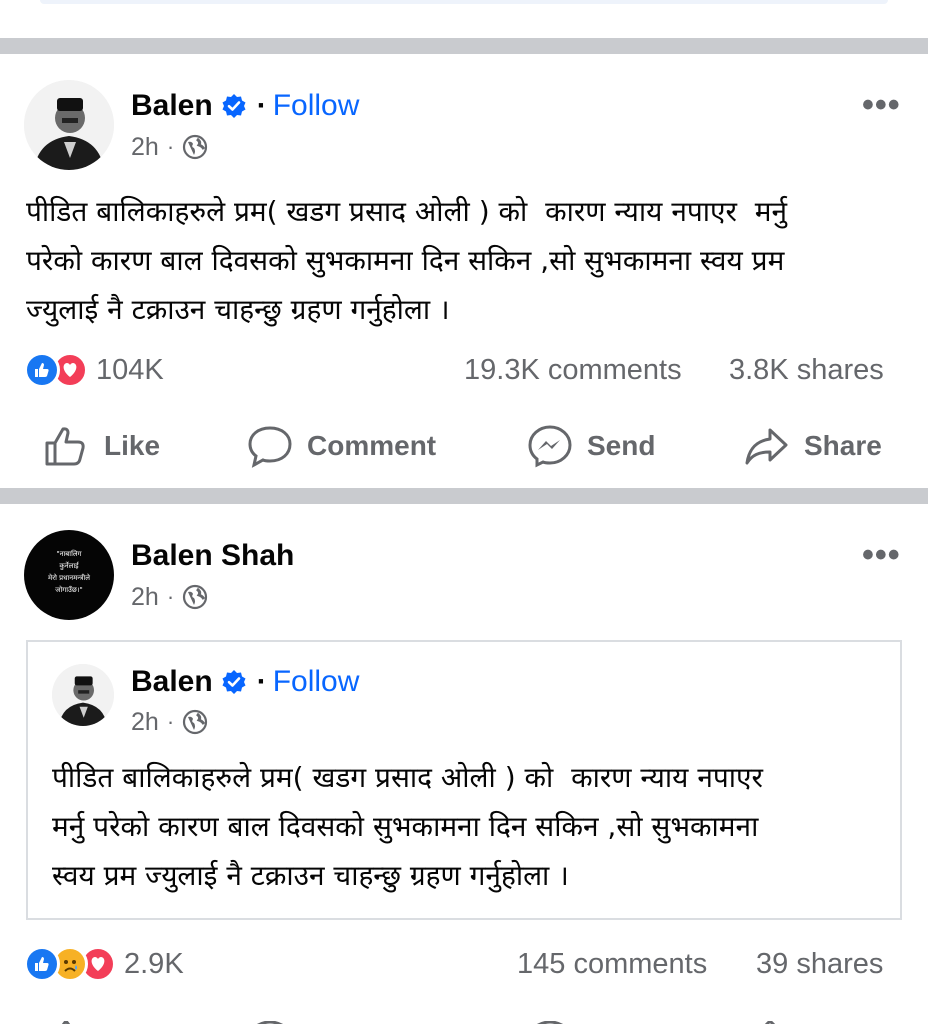 The height and width of the screenshot is (1024, 928). What do you see at coordinates (573, 370) in the screenshot?
I see `comment-count: 19.3K comments` at bounding box center [573, 370].